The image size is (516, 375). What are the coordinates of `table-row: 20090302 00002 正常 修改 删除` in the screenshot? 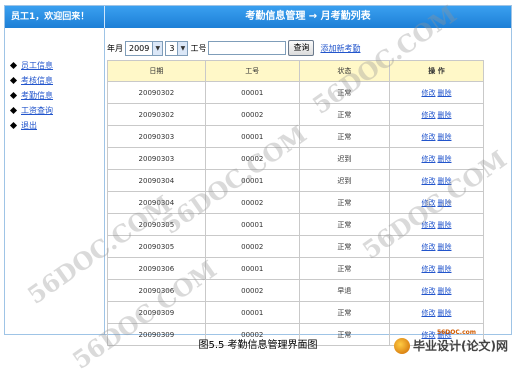 It's located at (296, 114).